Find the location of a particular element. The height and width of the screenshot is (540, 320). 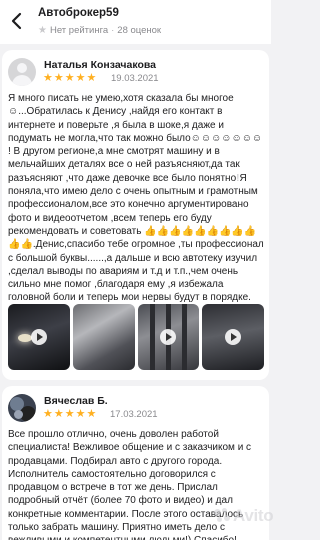

avito-watermark: Avito is located at coordinates (244, 516).